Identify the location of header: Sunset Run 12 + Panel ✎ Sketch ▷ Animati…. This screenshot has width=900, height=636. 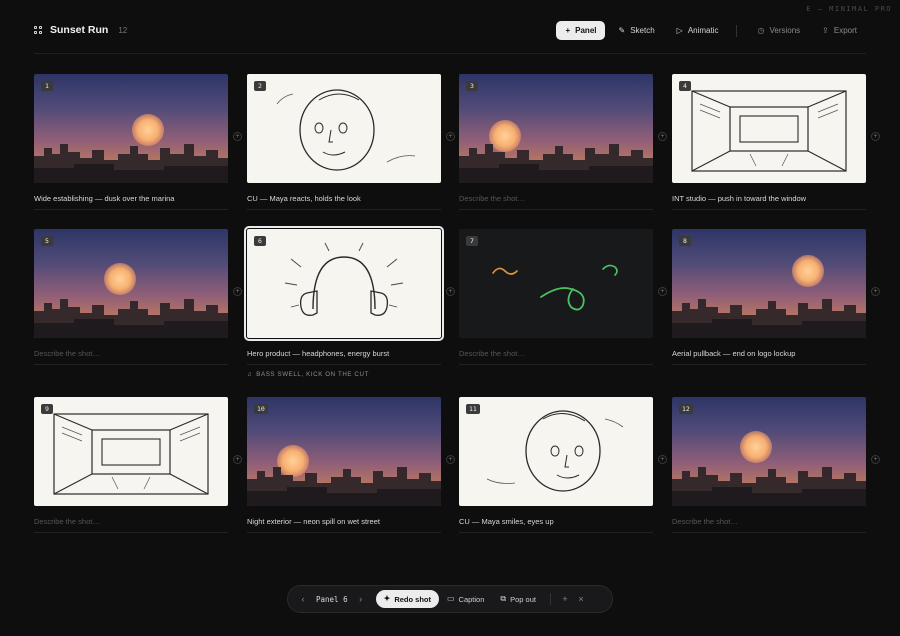
(450, 27).